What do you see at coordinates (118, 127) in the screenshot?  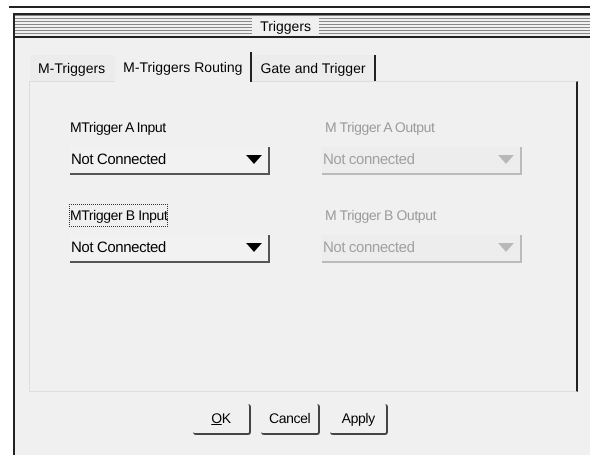 I see `field-label: MTrigger A Input` at bounding box center [118, 127].